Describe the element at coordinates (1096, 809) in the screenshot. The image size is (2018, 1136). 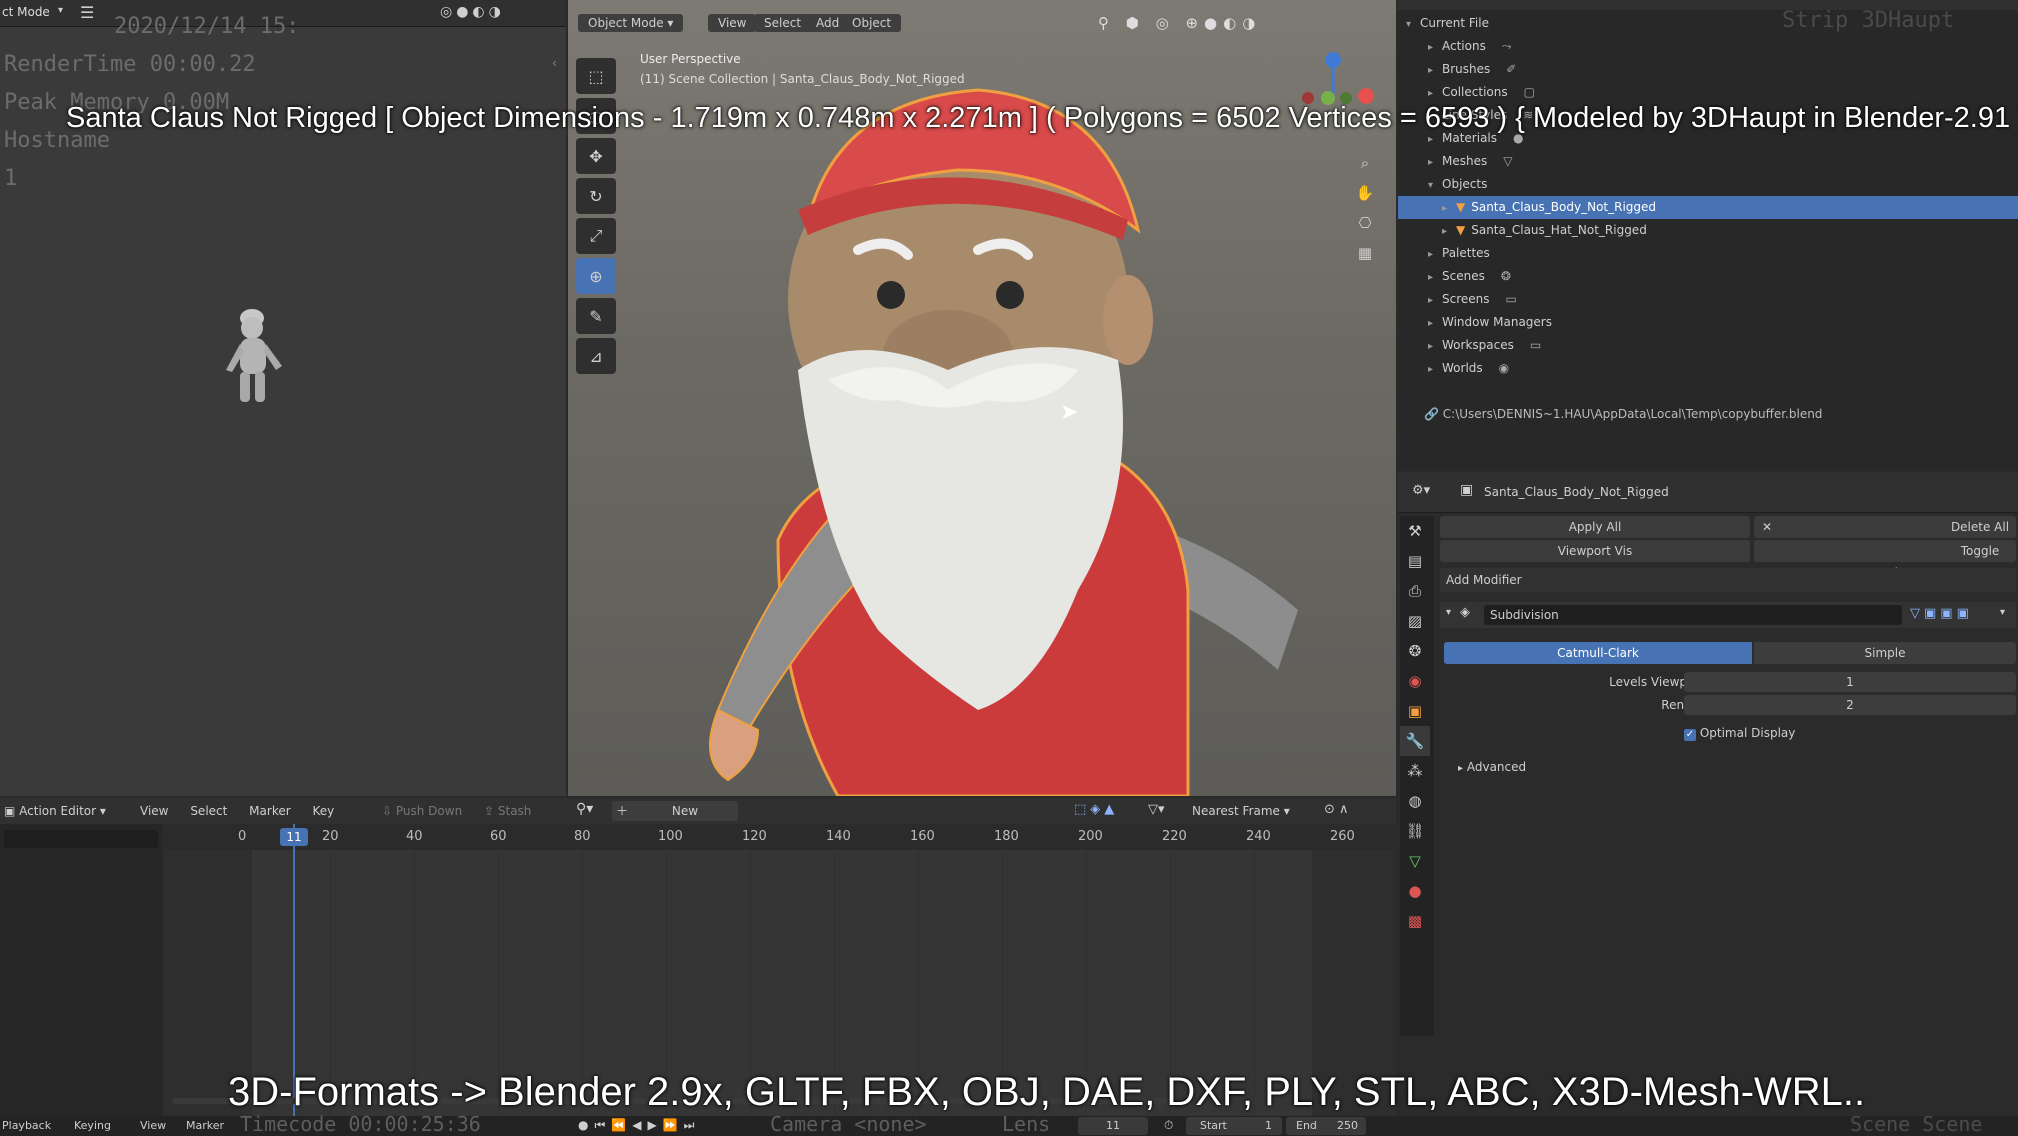
I see `only-selected-toggle: ⬚◈▲` at that location.